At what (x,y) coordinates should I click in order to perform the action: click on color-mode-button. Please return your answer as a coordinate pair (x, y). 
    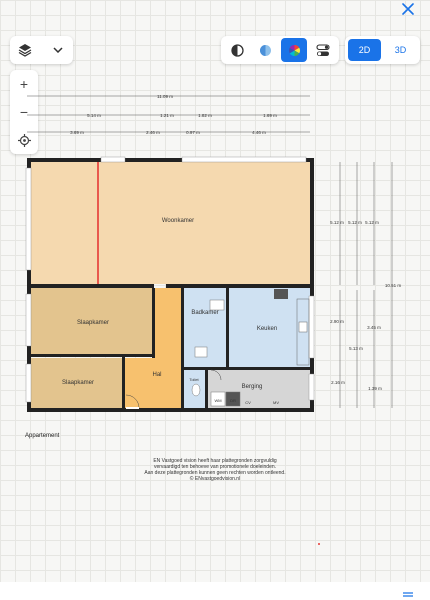
    Looking at the image, I should click on (294, 50).